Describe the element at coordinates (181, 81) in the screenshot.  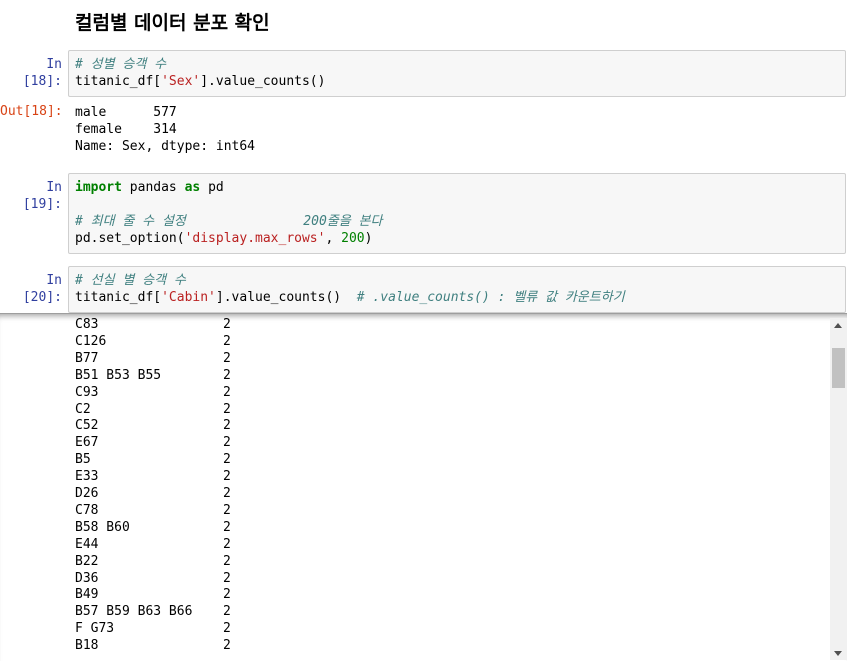
I see `code-string: 'Sex'` at that location.